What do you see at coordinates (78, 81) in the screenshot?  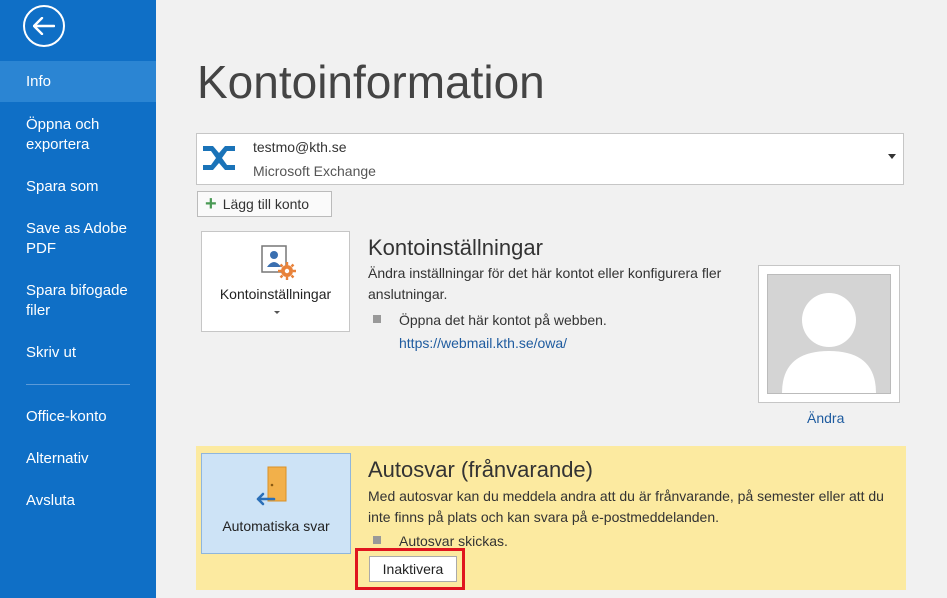 I see `nav-info: Info` at bounding box center [78, 81].